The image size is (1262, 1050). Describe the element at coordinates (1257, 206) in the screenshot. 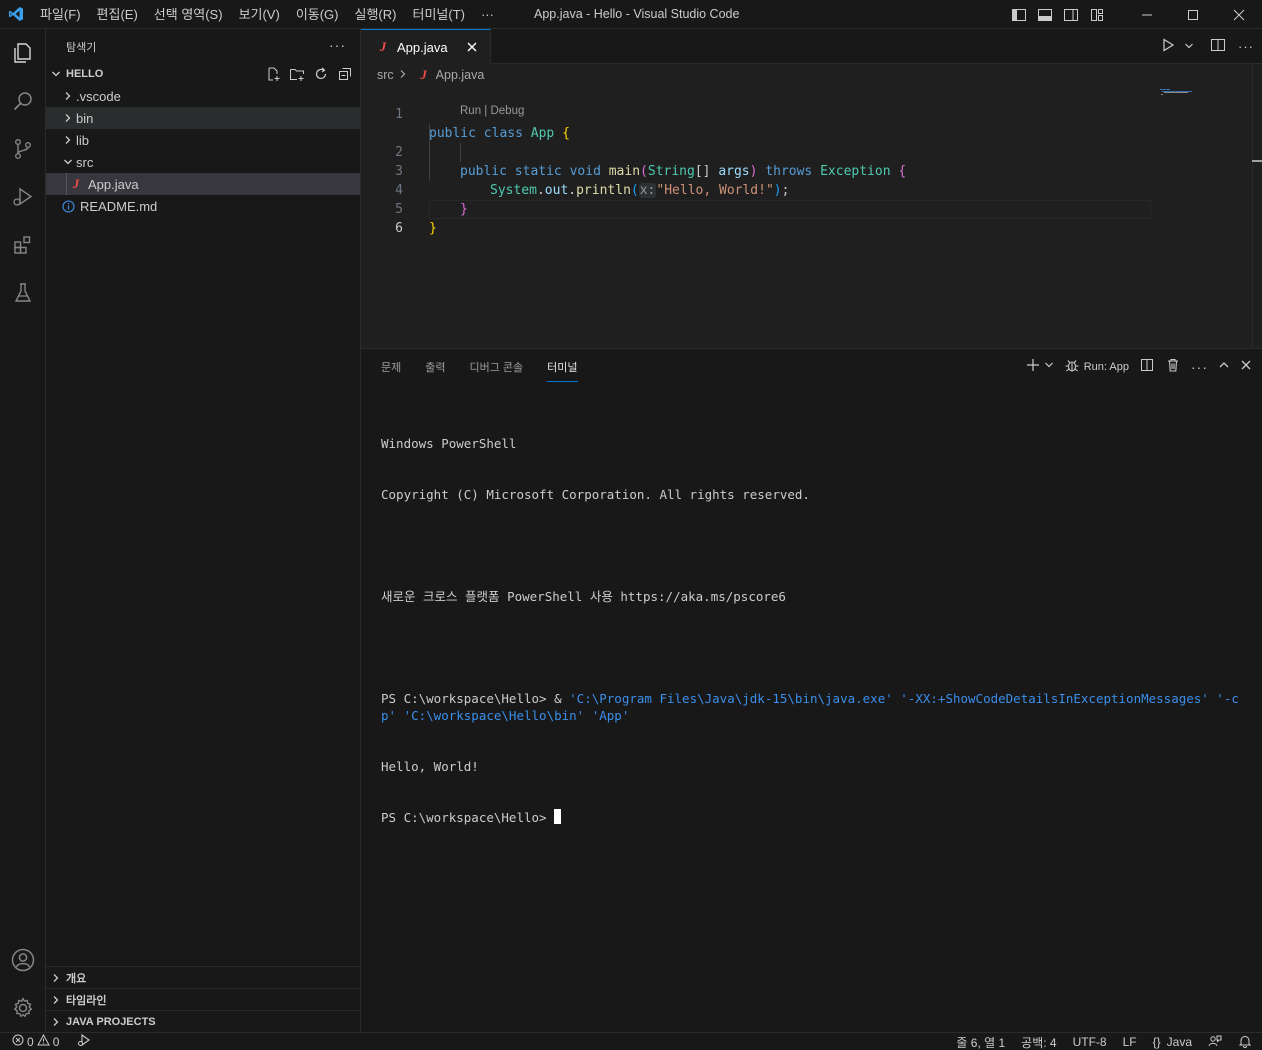

I see `editor-scrollbar` at that location.